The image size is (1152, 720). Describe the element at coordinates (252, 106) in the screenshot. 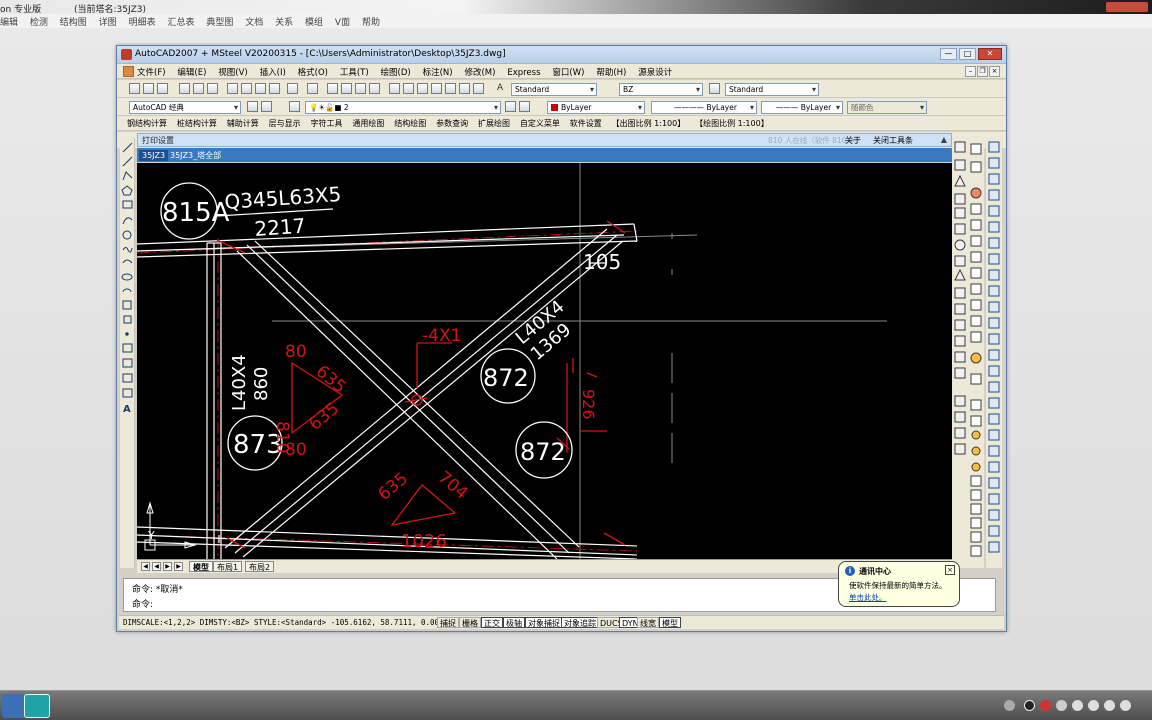

I see `workspace-settings-icon` at that location.